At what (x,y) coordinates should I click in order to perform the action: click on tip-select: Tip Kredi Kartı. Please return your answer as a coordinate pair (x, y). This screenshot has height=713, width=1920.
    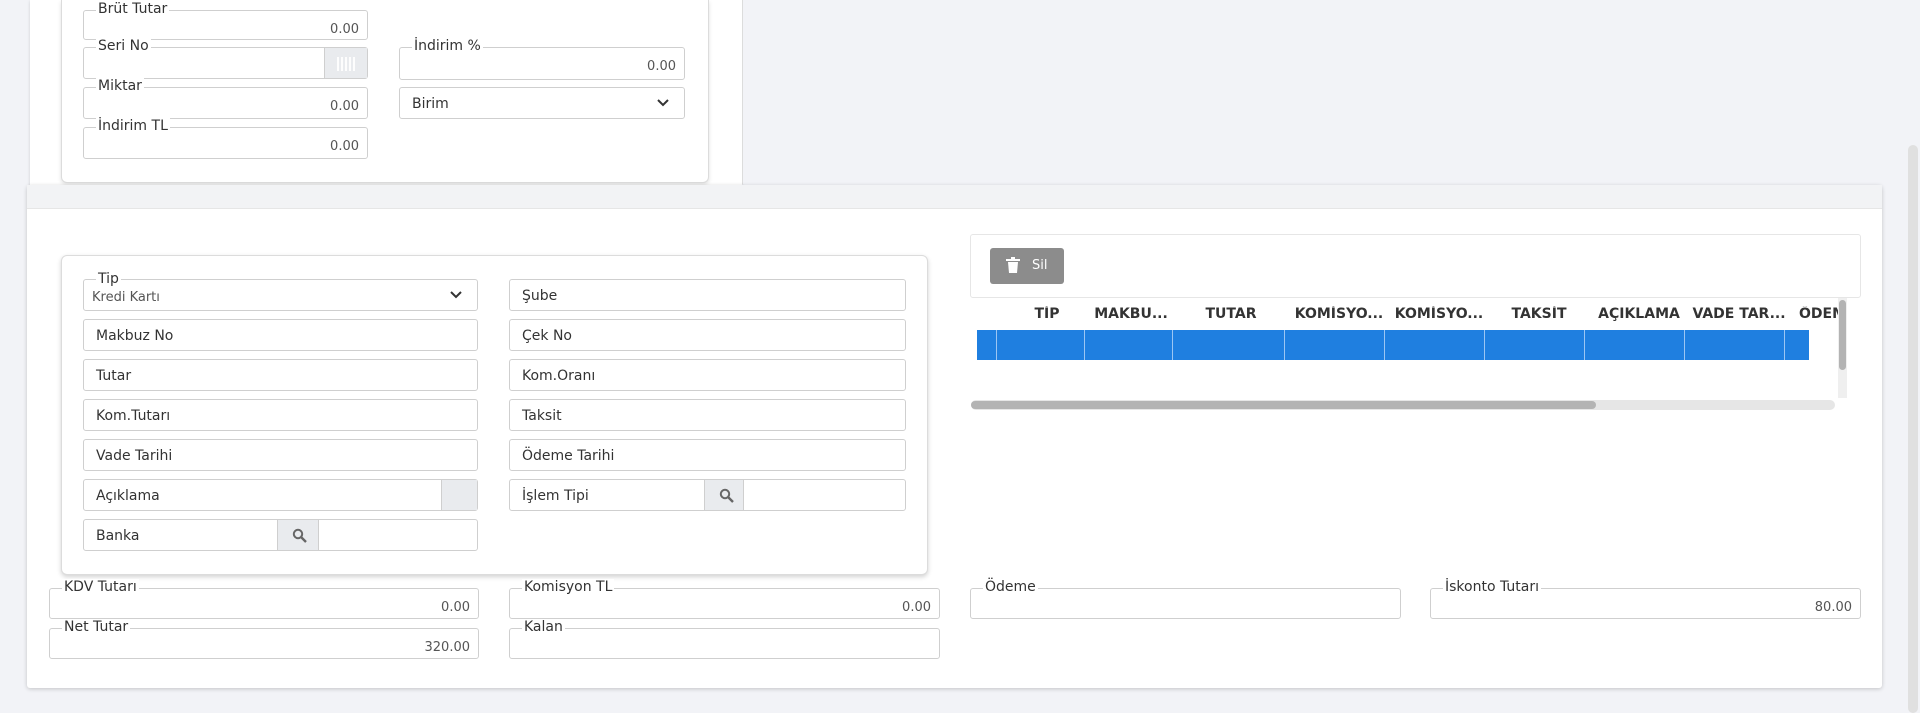
    Looking at the image, I should click on (280, 291).